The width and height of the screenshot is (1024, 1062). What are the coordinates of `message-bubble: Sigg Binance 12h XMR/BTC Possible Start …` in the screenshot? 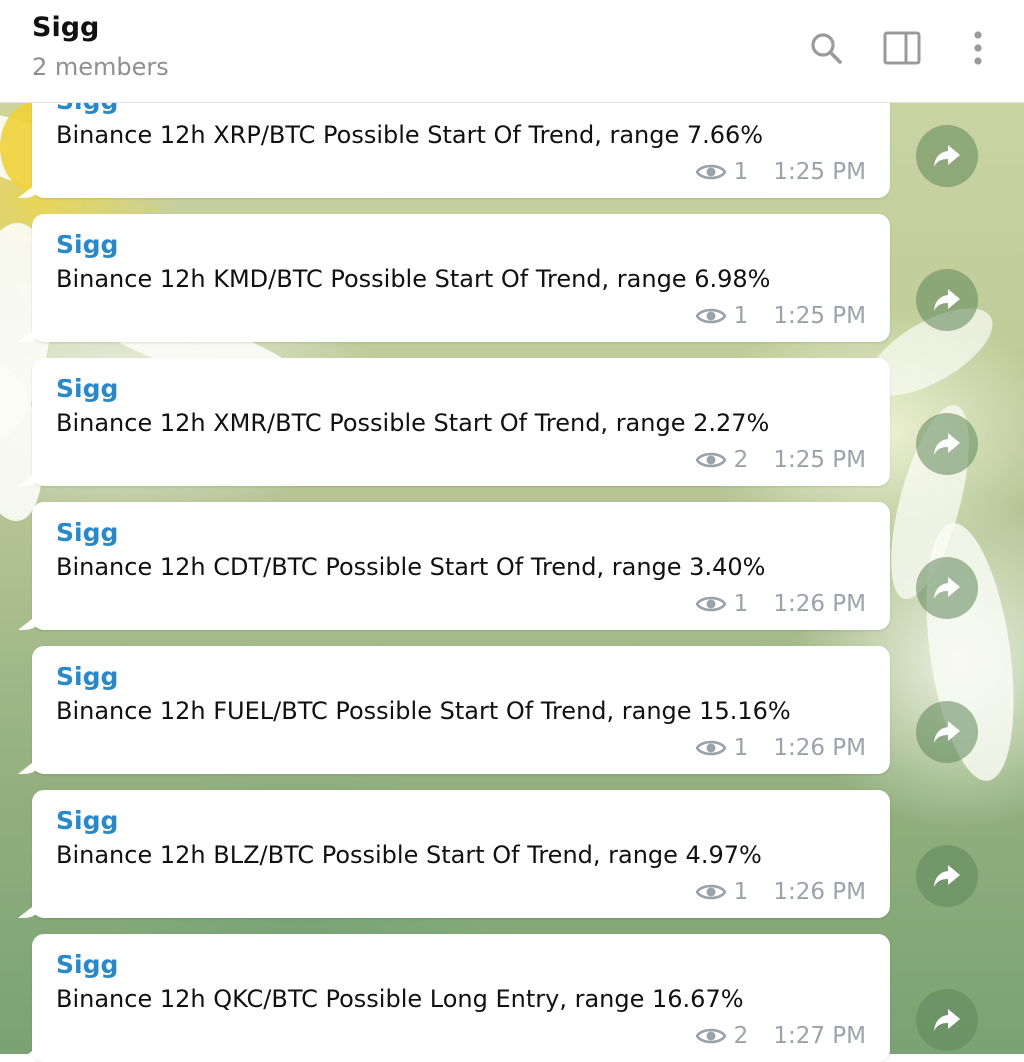 It's located at (461, 422).